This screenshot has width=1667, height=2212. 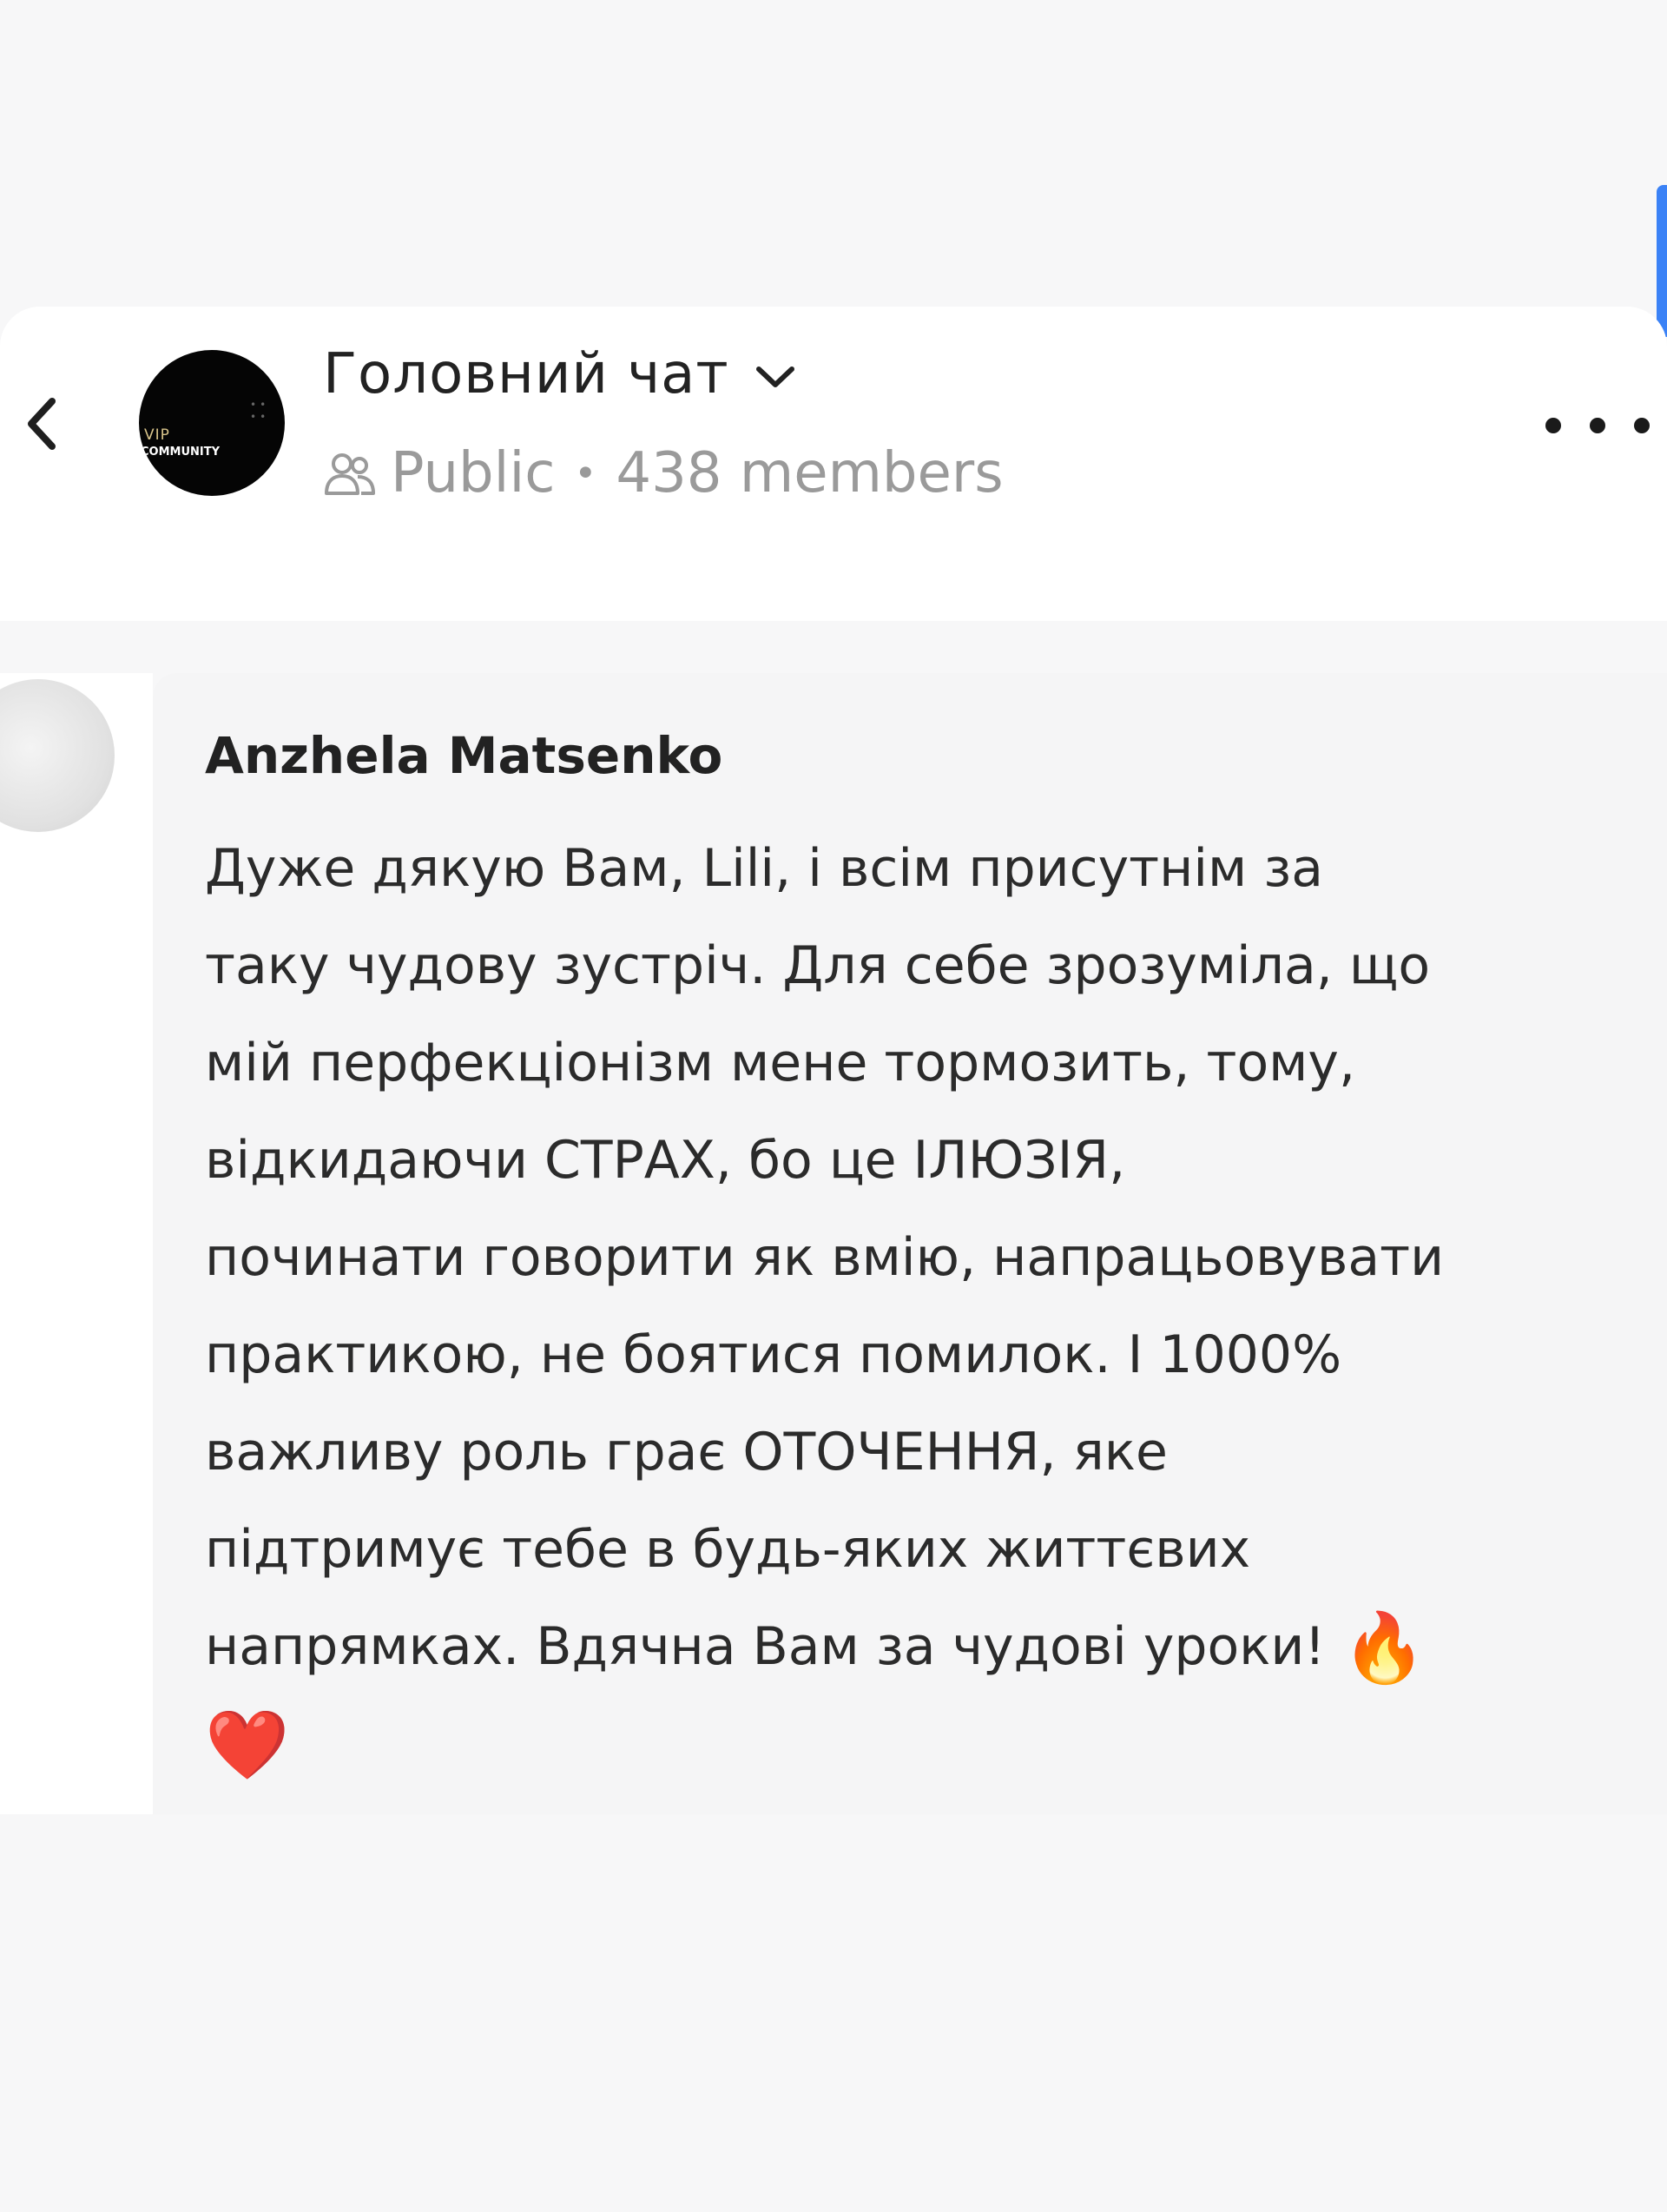 I want to click on group-avatar: •• •• VIP COMMUNITY, so click(x=212, y=423).